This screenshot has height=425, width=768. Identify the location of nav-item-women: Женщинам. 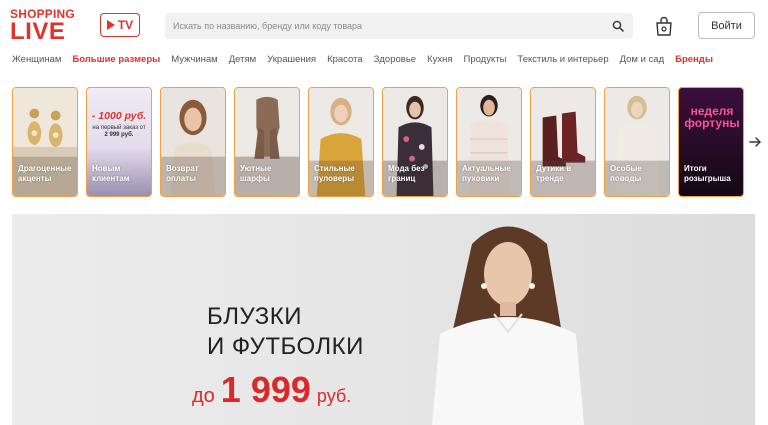
(36, 61).